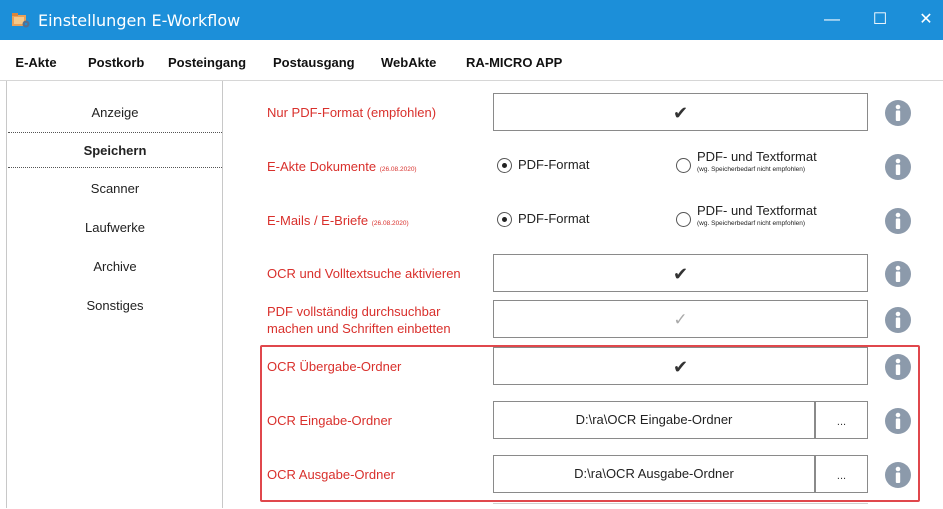 The width and height of the screenshot is (943, 509). I want to click on sidebar-item-scanner: Scanner, so click(115, 189).